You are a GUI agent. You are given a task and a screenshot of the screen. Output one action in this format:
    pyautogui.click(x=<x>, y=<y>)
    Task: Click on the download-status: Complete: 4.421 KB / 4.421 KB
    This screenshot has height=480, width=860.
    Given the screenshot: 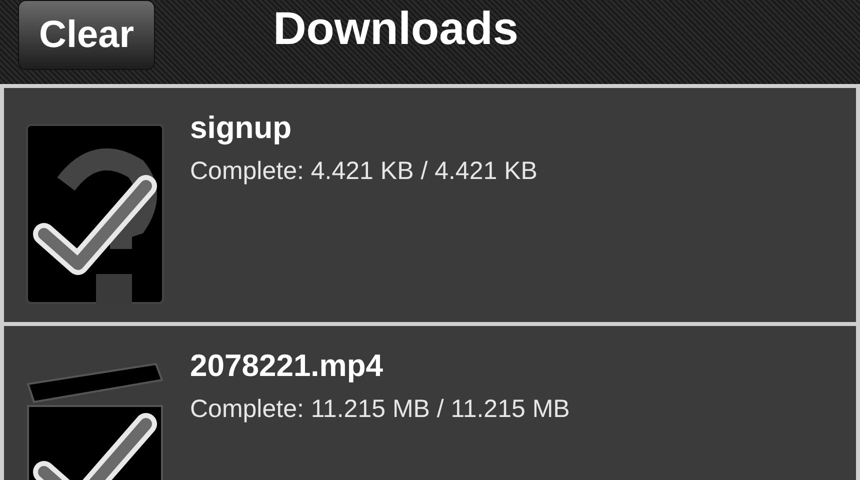 What is the action you would take?
    pyautogui.click(x=364, y=171)
    